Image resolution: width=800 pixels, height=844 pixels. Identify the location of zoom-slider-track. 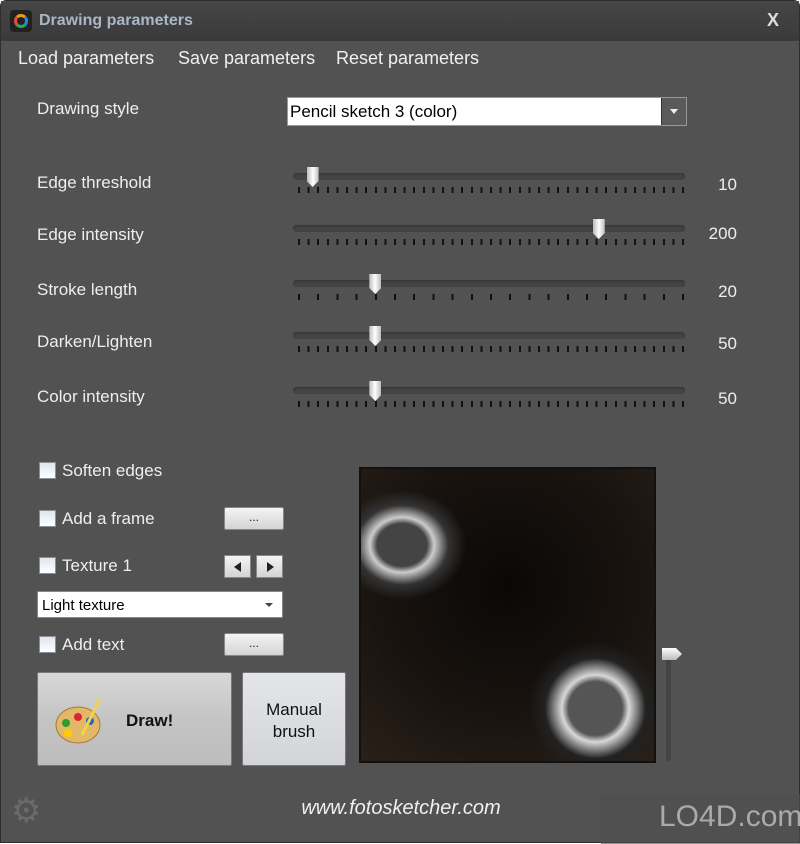
(668, 706).